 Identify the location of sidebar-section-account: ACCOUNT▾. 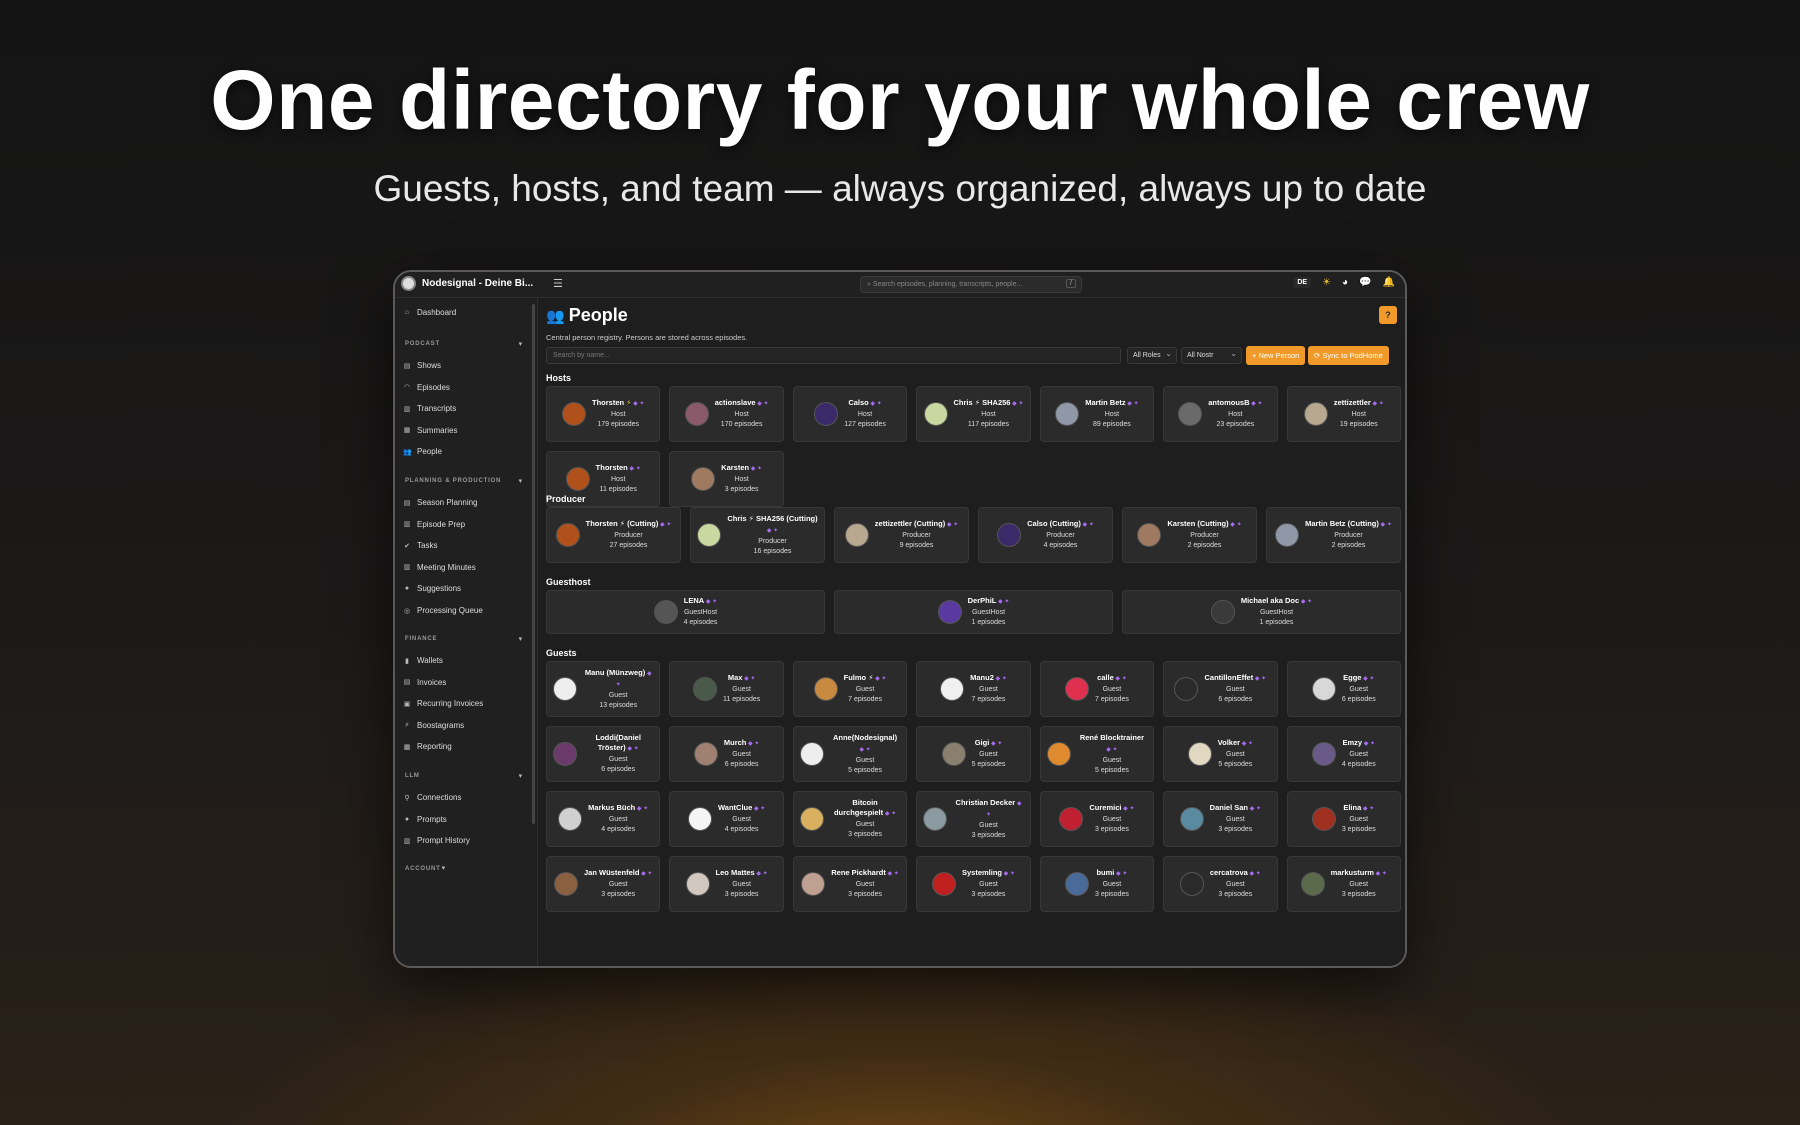
(464, 868).